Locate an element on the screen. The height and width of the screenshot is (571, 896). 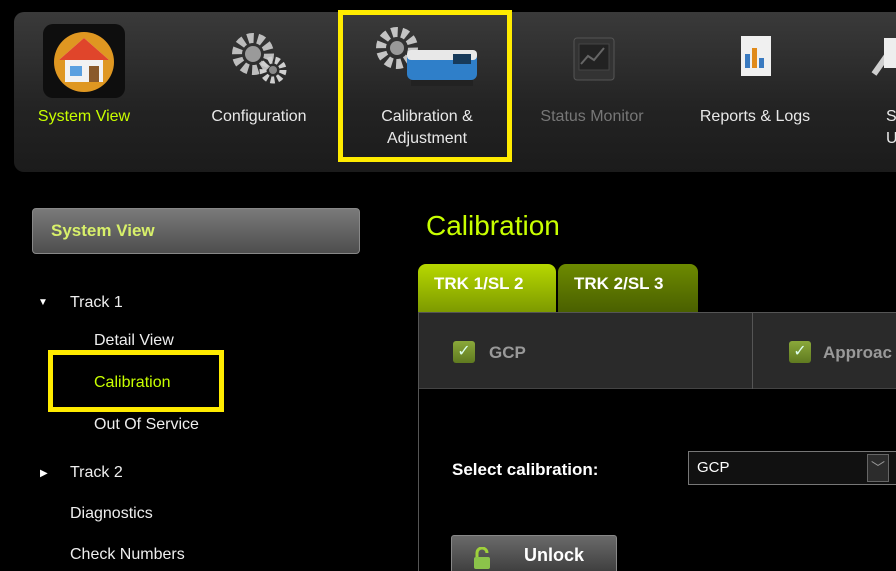
toolbar-status-monitor: Status Monitor is located at coordinates (592, 92).